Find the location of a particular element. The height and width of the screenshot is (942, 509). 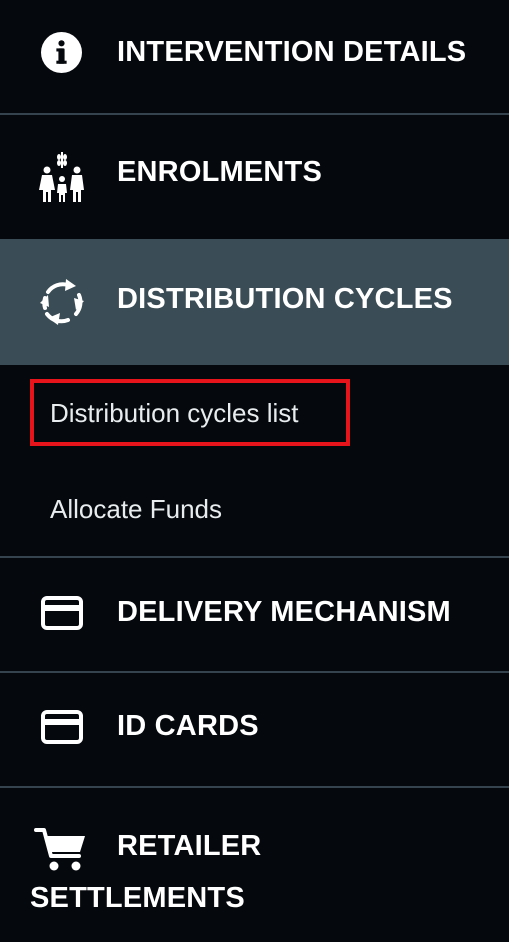

sidebar-item-id-cards: ID CARDS is located at coordinates (254, 729).